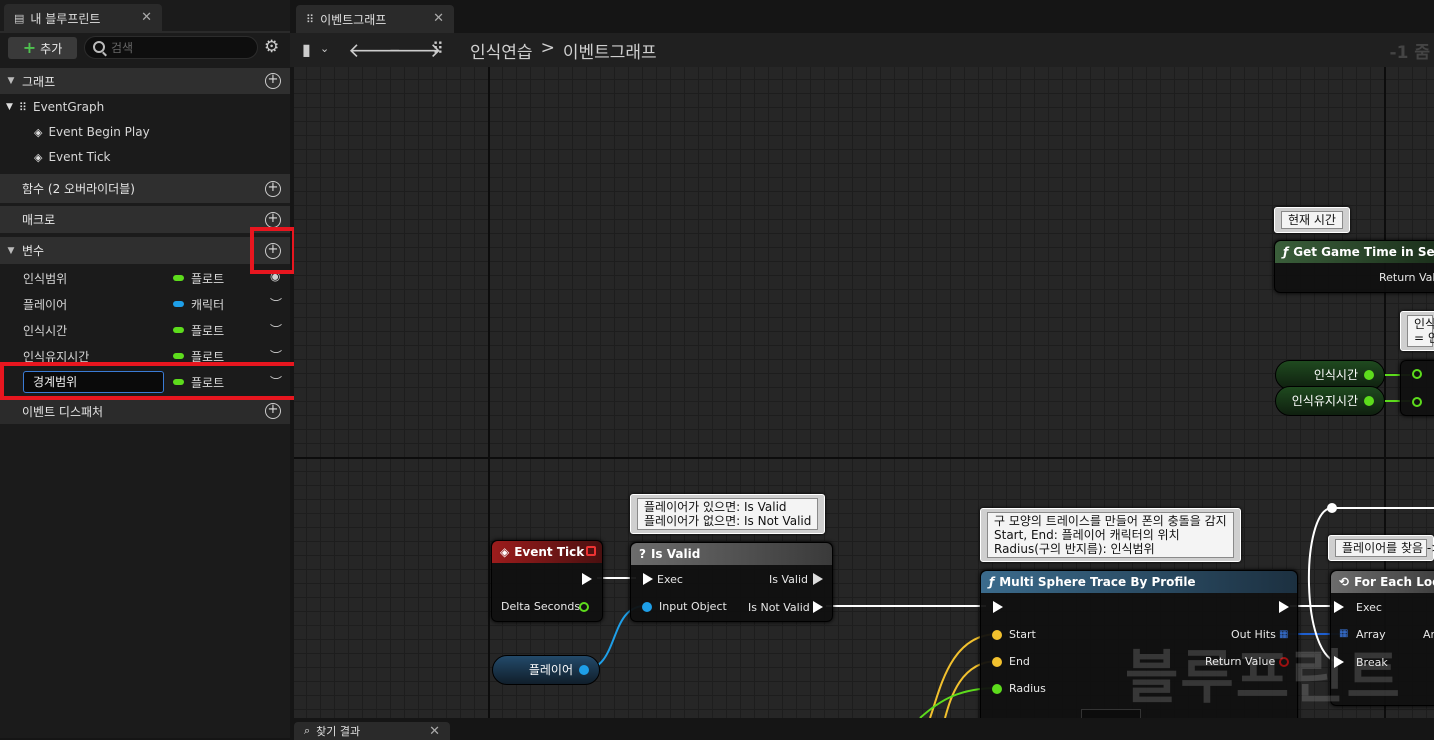 This screenshot has height=740, width=1434. What do you see at coordinates (1019, 661) in the screenshot?
I see `pin-label: End` at bounding box center [1019, 661].